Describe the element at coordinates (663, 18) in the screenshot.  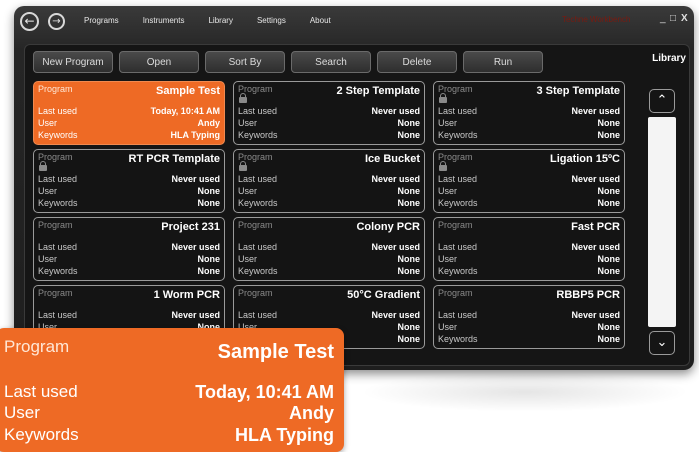
I see `minimize-button: _` at that location.